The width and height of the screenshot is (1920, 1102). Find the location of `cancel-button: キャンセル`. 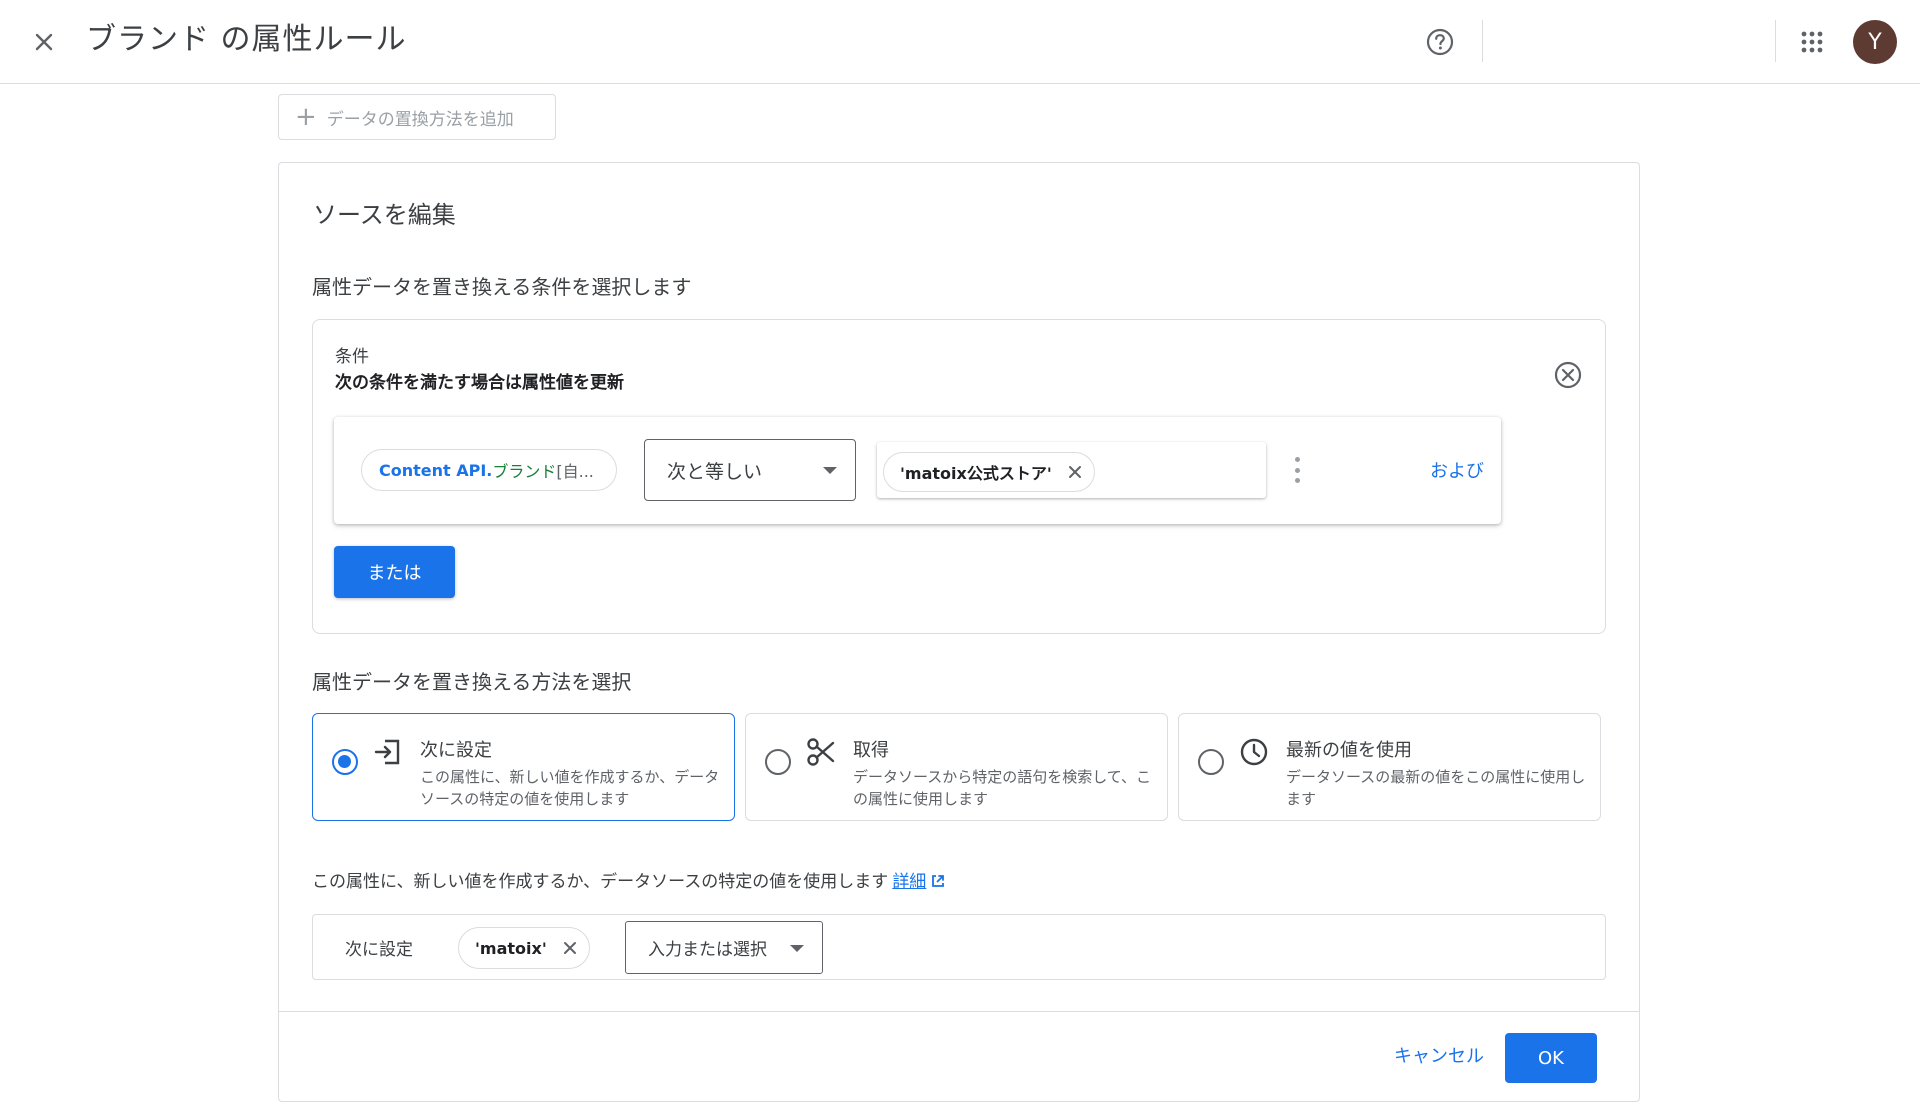

cancel-button: キャンセル is located at coordinates (1439, 1055).